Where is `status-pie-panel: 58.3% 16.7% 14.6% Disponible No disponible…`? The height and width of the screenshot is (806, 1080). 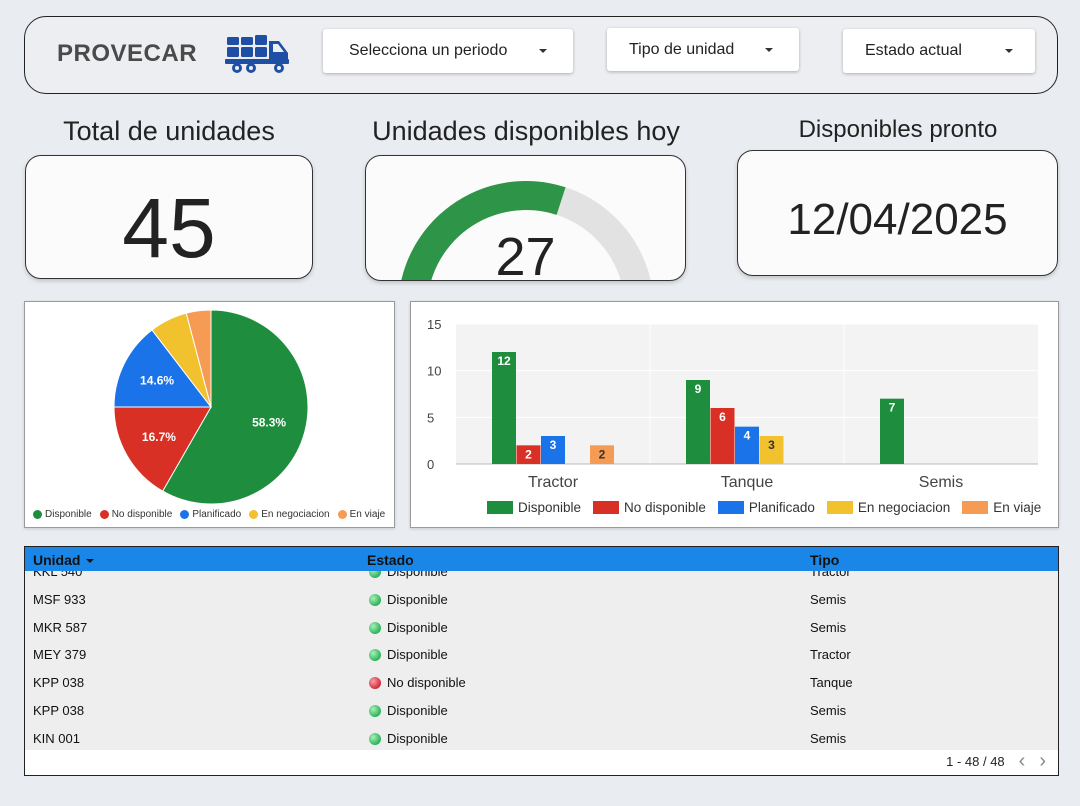
status-pie-panel: 58.3% 16.7% 14.6% Disponible No disponible… is located at coordinates (209, 414).